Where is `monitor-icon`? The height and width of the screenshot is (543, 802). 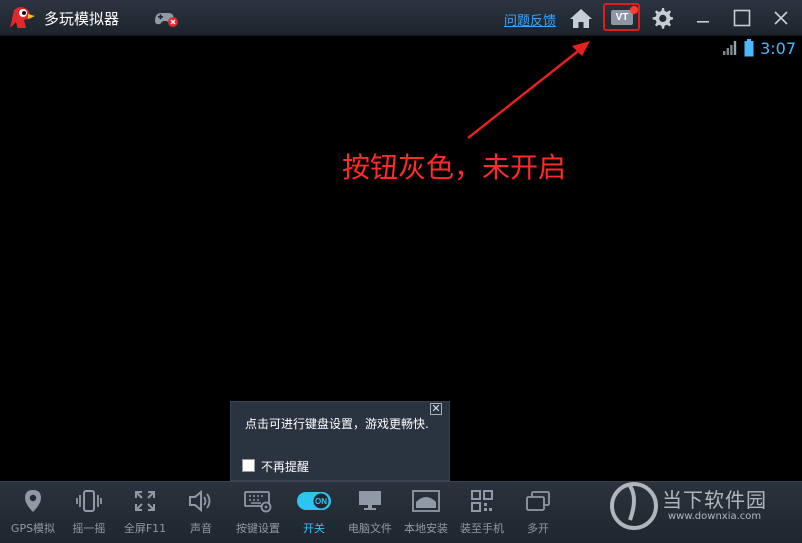
monitor-icon is located at coordinates (370, 500).